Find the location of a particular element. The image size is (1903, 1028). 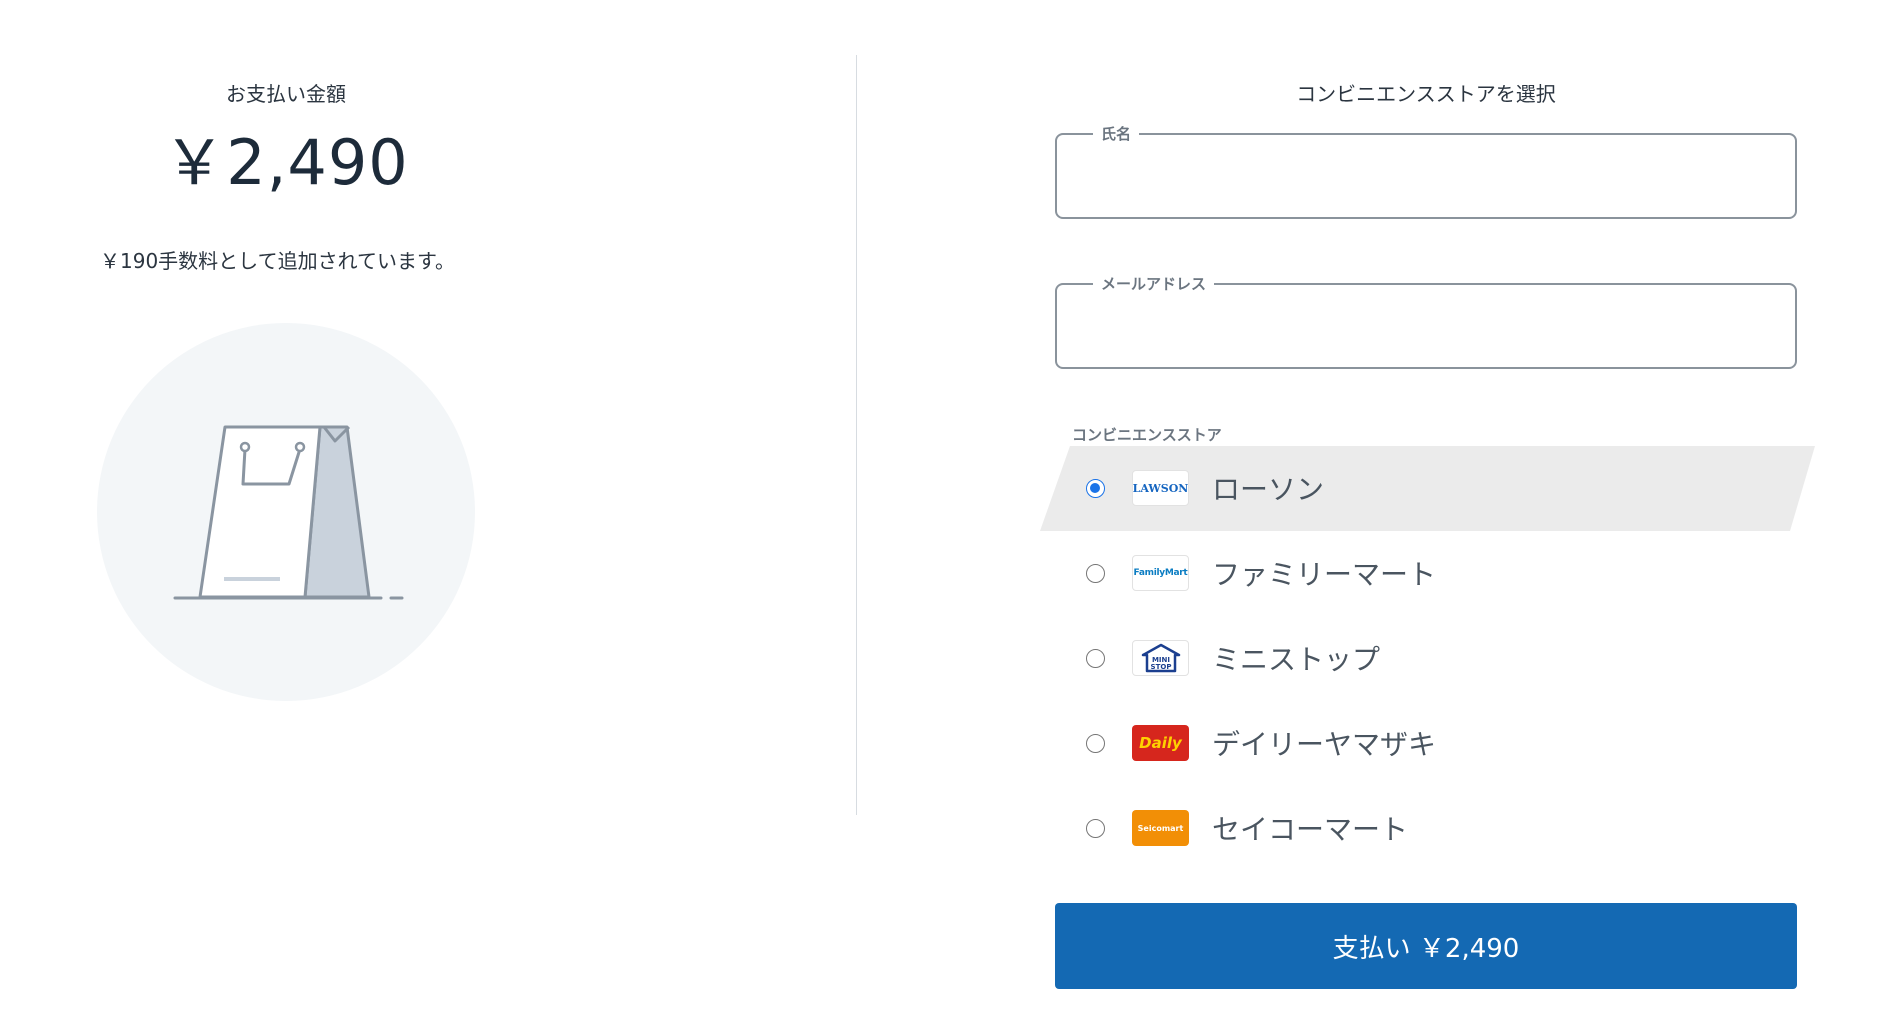

store-option-lawson: LAWSON ローソン is located at coordinates (1427, 488).